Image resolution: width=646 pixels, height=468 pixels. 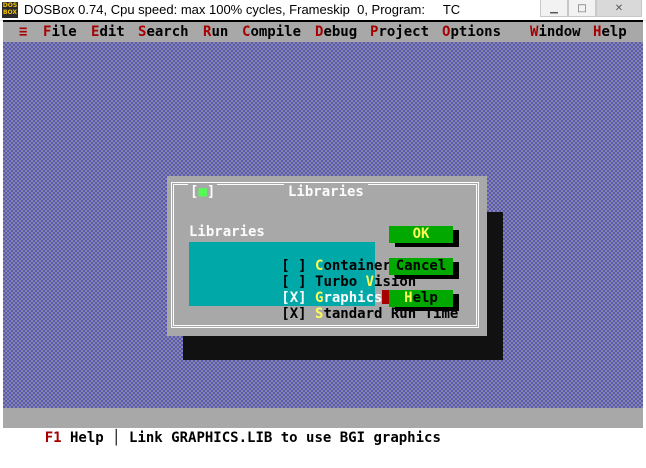 I want to click on close-icon: ■, so click(x=202, y=192).